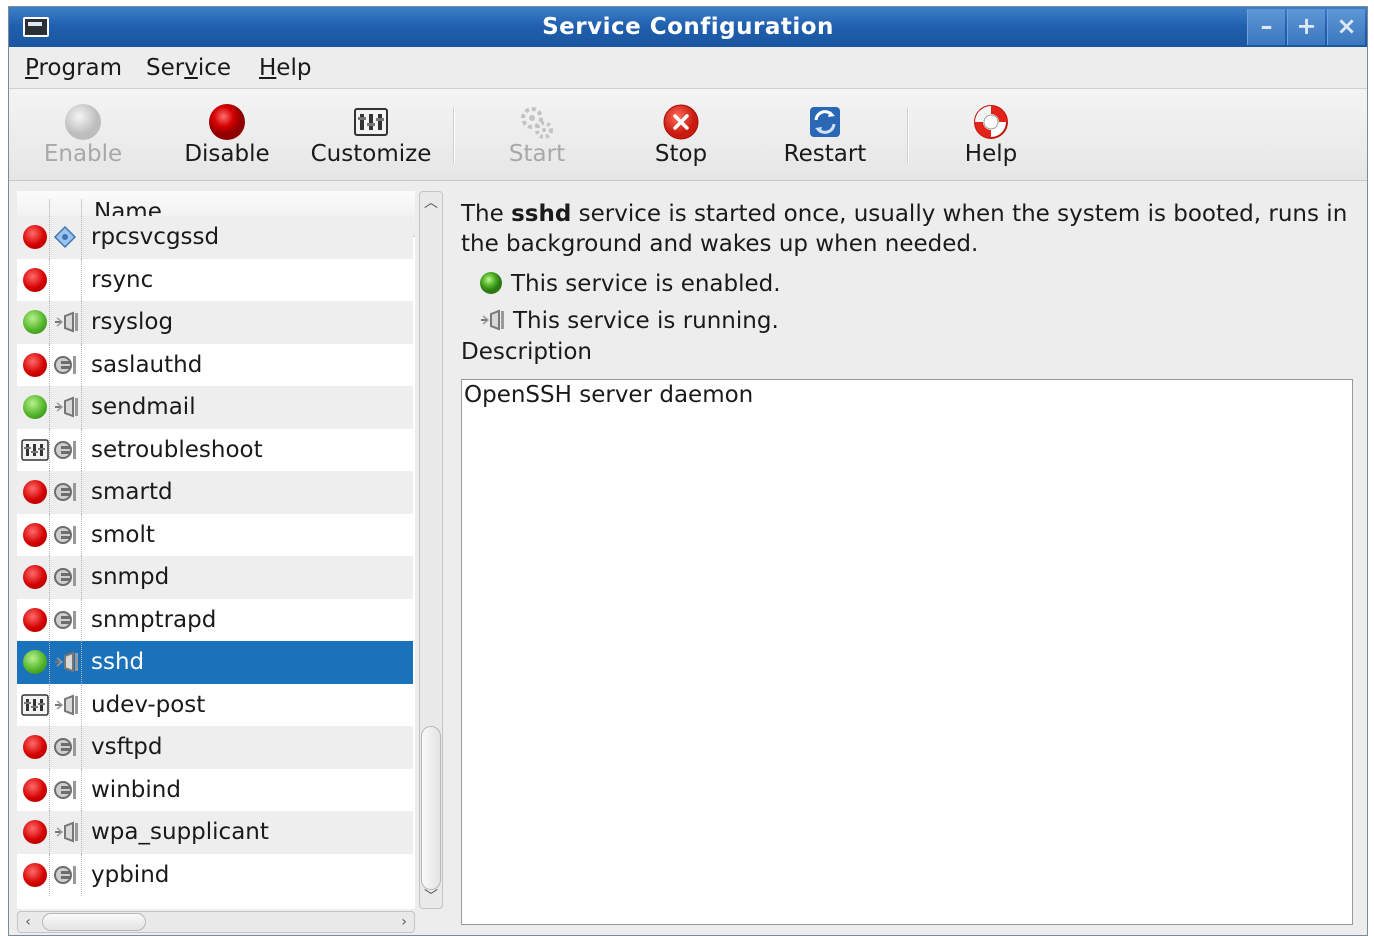 The width and height of the screenshot is (1374, 936). What do you see at coordinates (431, 203) in the screenshot?
I see `scroll-up-arrow-icon: ︿` at bounding box center [431, 203].